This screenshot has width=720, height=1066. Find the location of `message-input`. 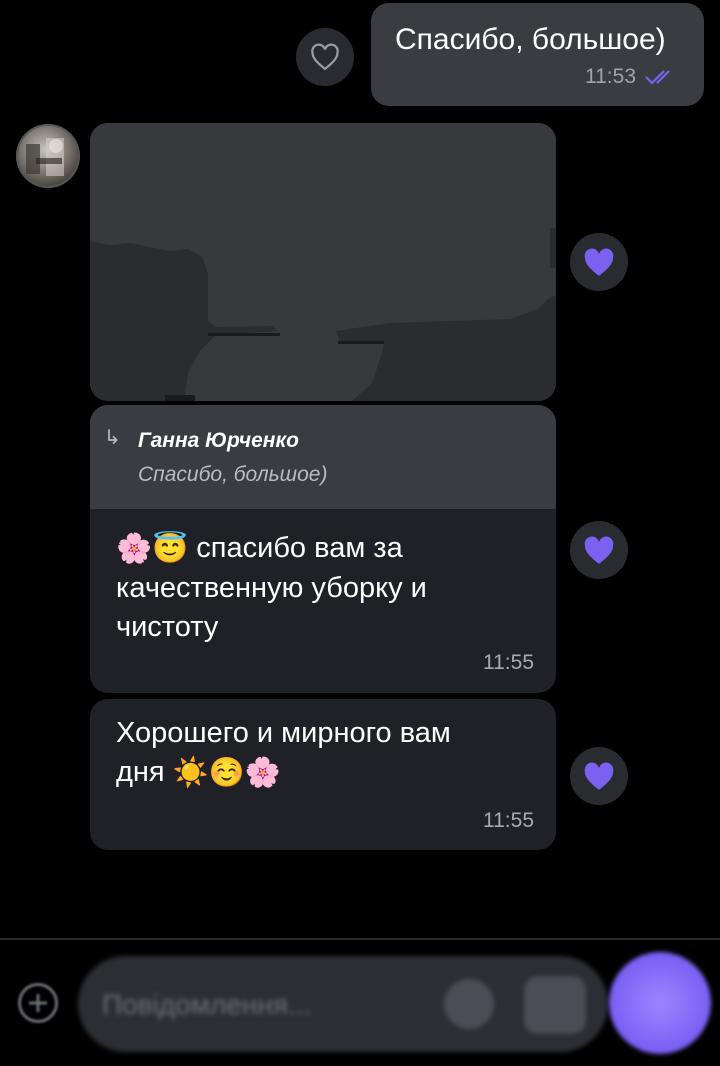

message-input is located at coordinates (267, 1005).